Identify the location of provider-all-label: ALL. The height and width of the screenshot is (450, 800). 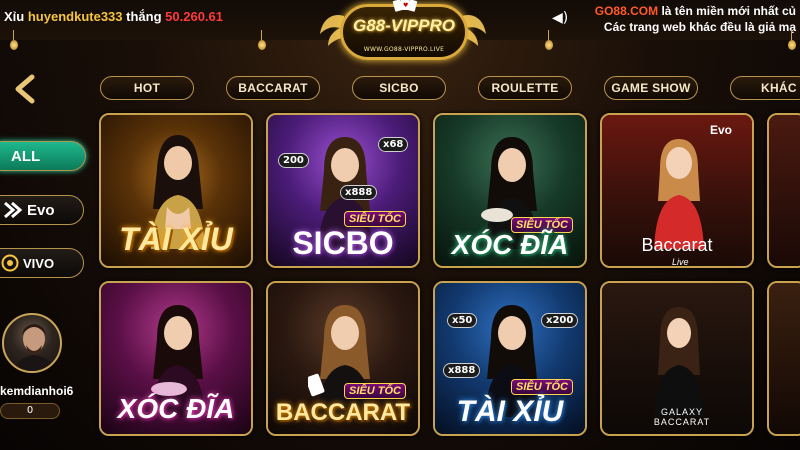
(26, 156).